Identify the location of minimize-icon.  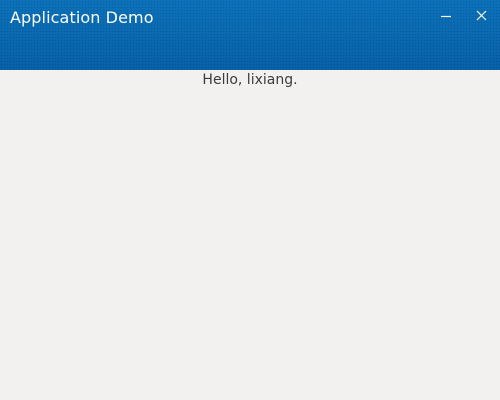
(446, 16).